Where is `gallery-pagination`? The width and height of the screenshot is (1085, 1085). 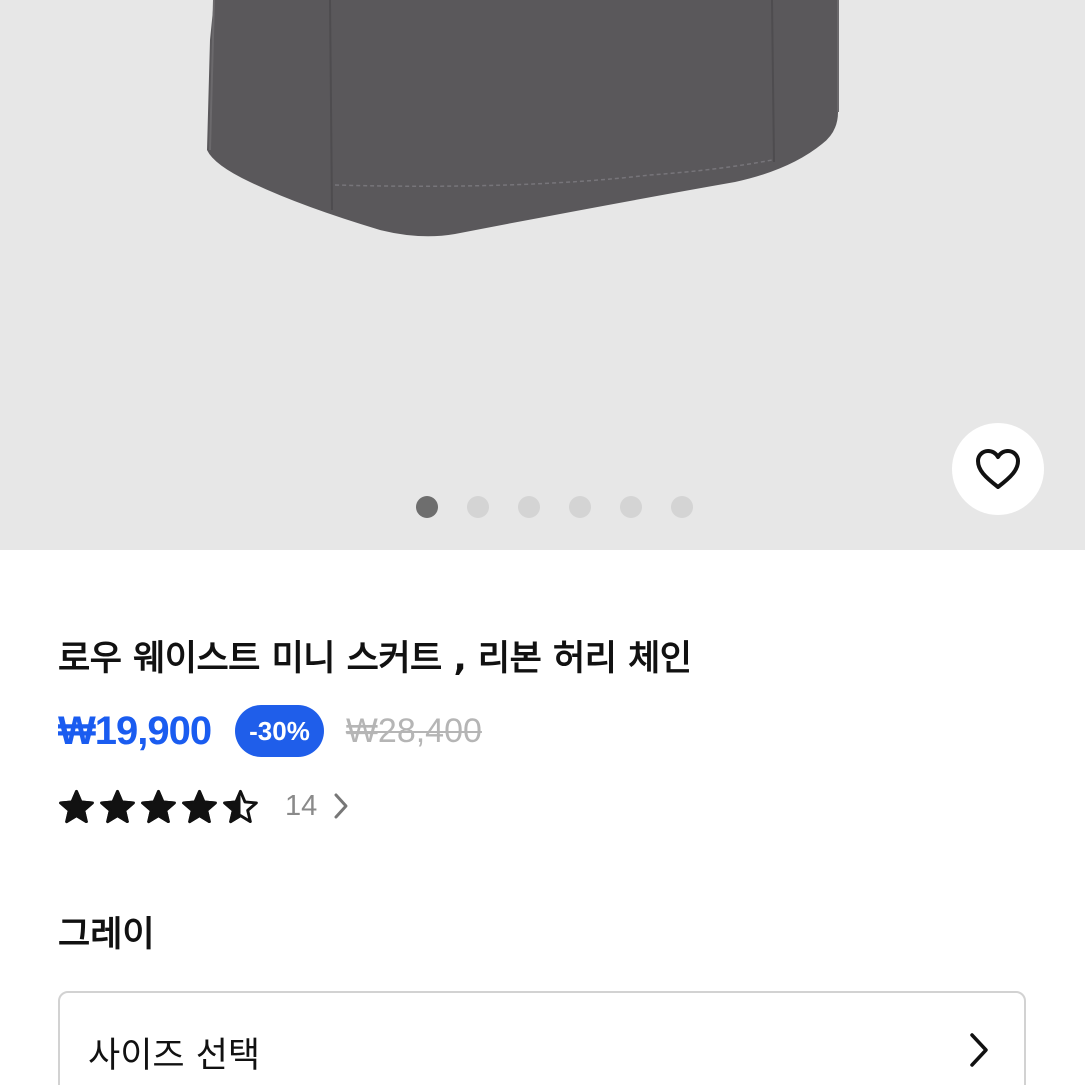
gallery-pagination is located at coordinates (542, 507).